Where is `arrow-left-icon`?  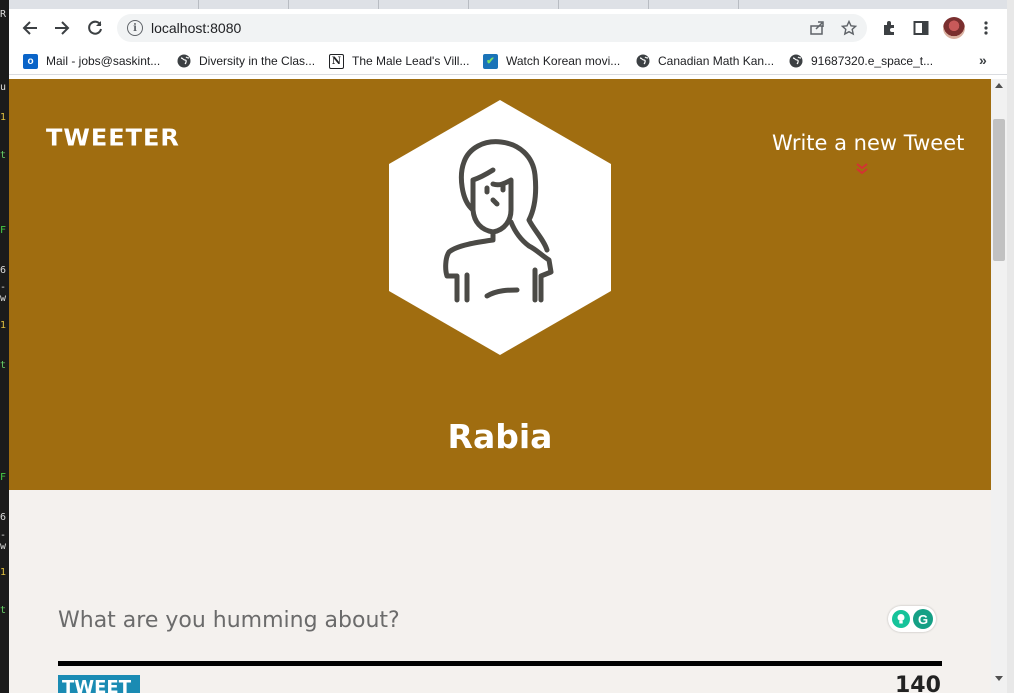
arrow-left-icon is located at coordinates (29, 28).